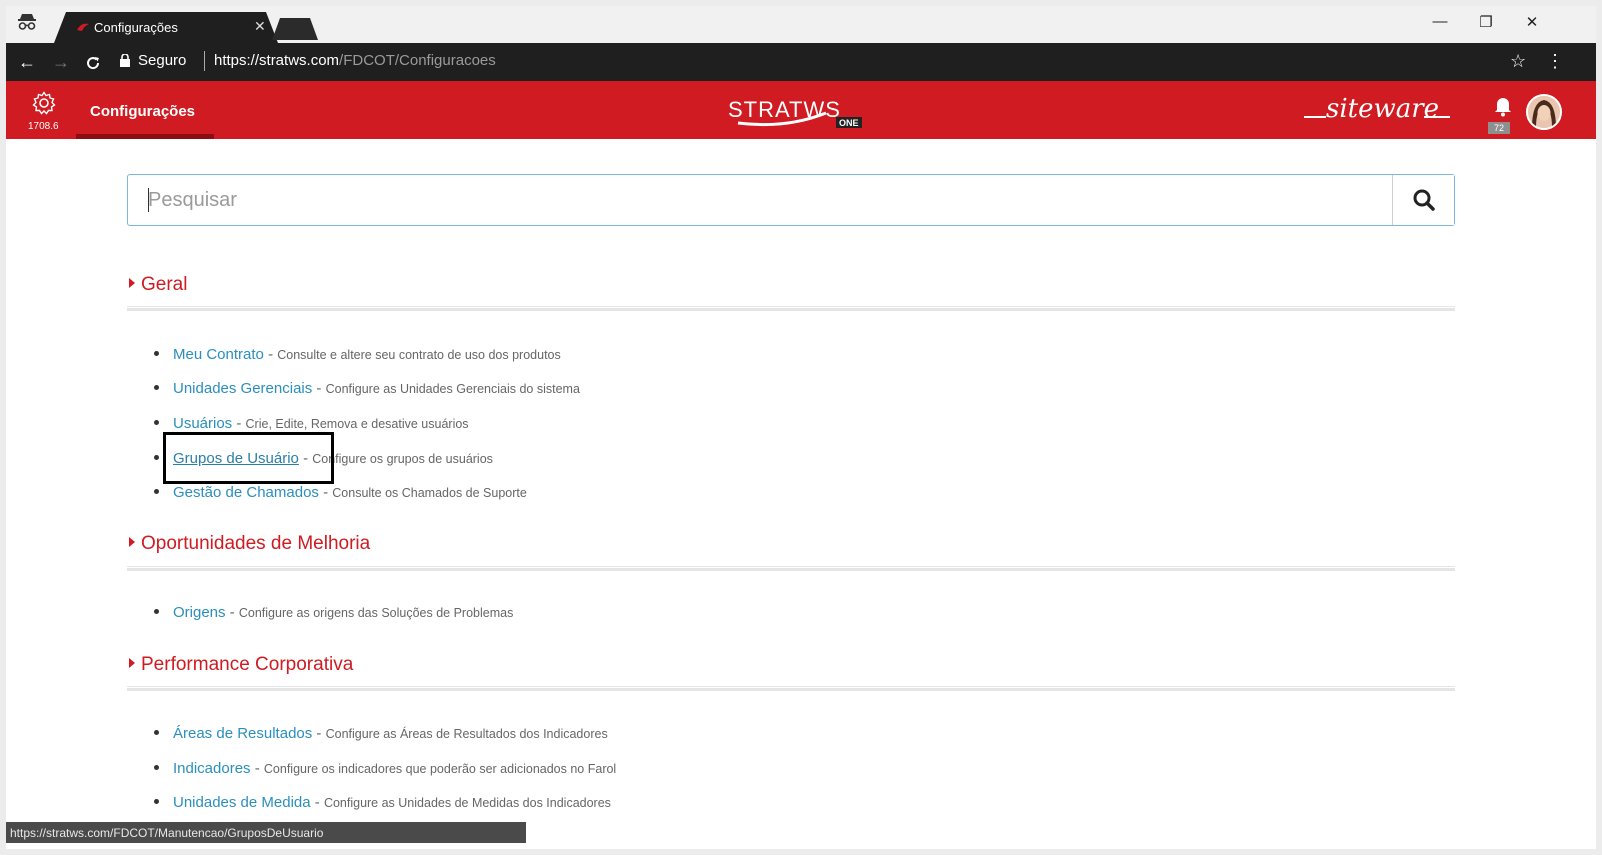  I want to click on restore-icon: ❐, so click(1486, 25).